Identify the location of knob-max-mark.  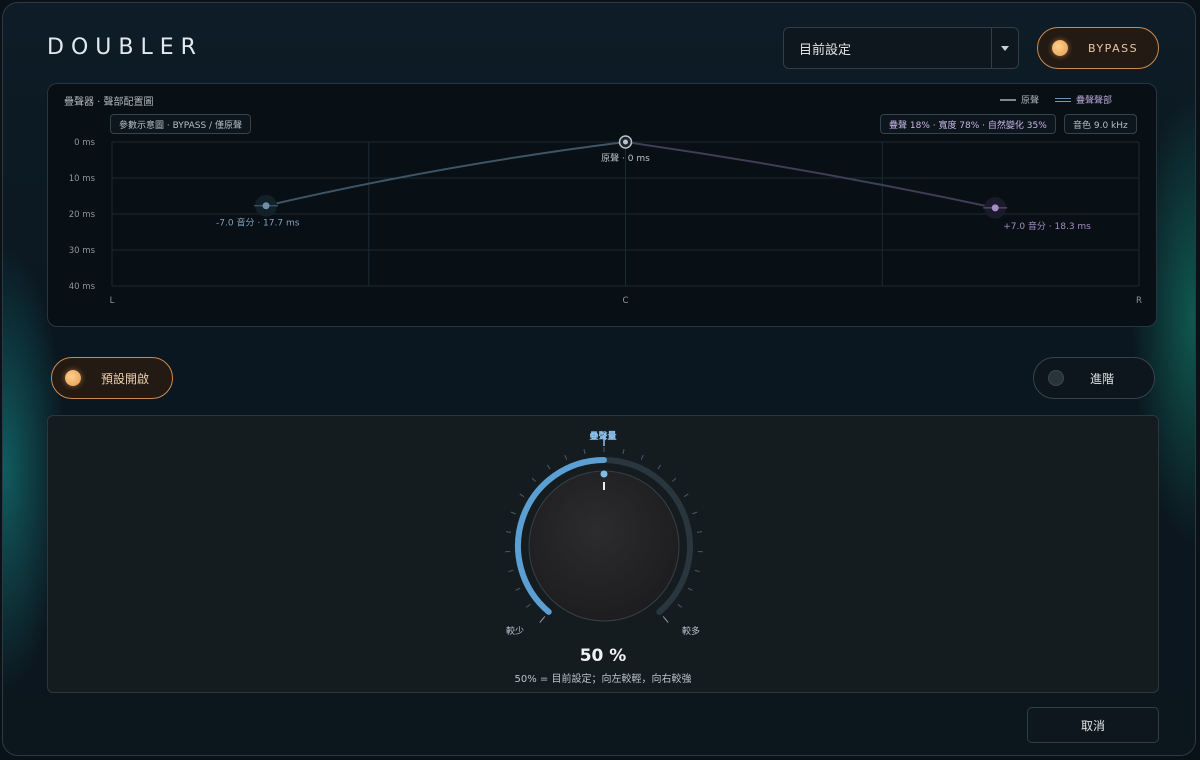
(665, 619).